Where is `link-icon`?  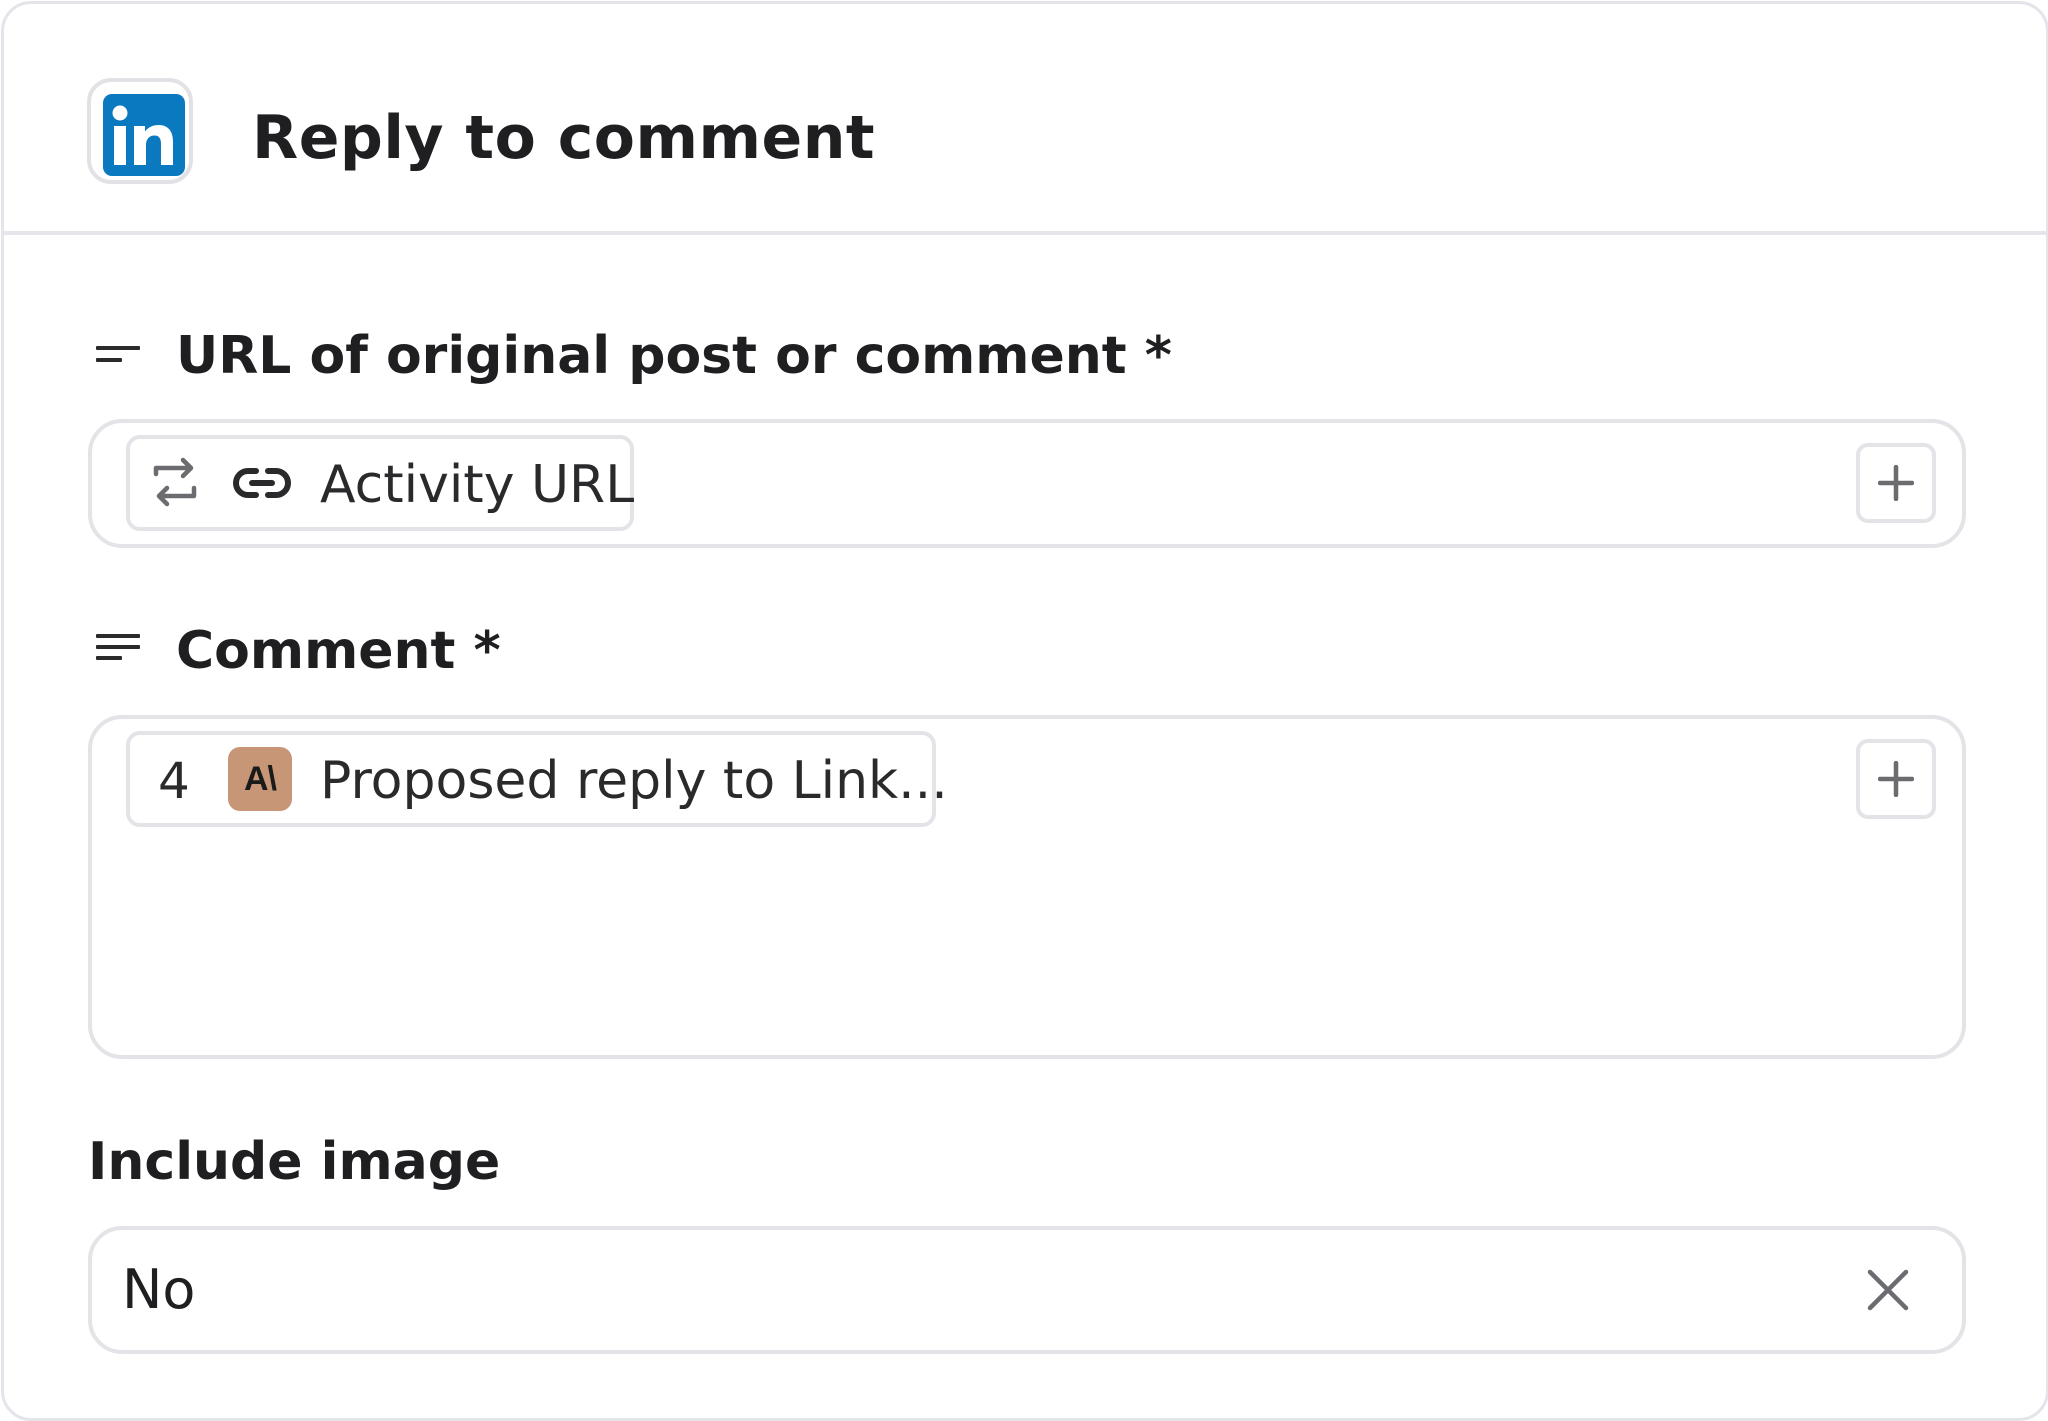
link-icon is located at coordinates (262, 483).